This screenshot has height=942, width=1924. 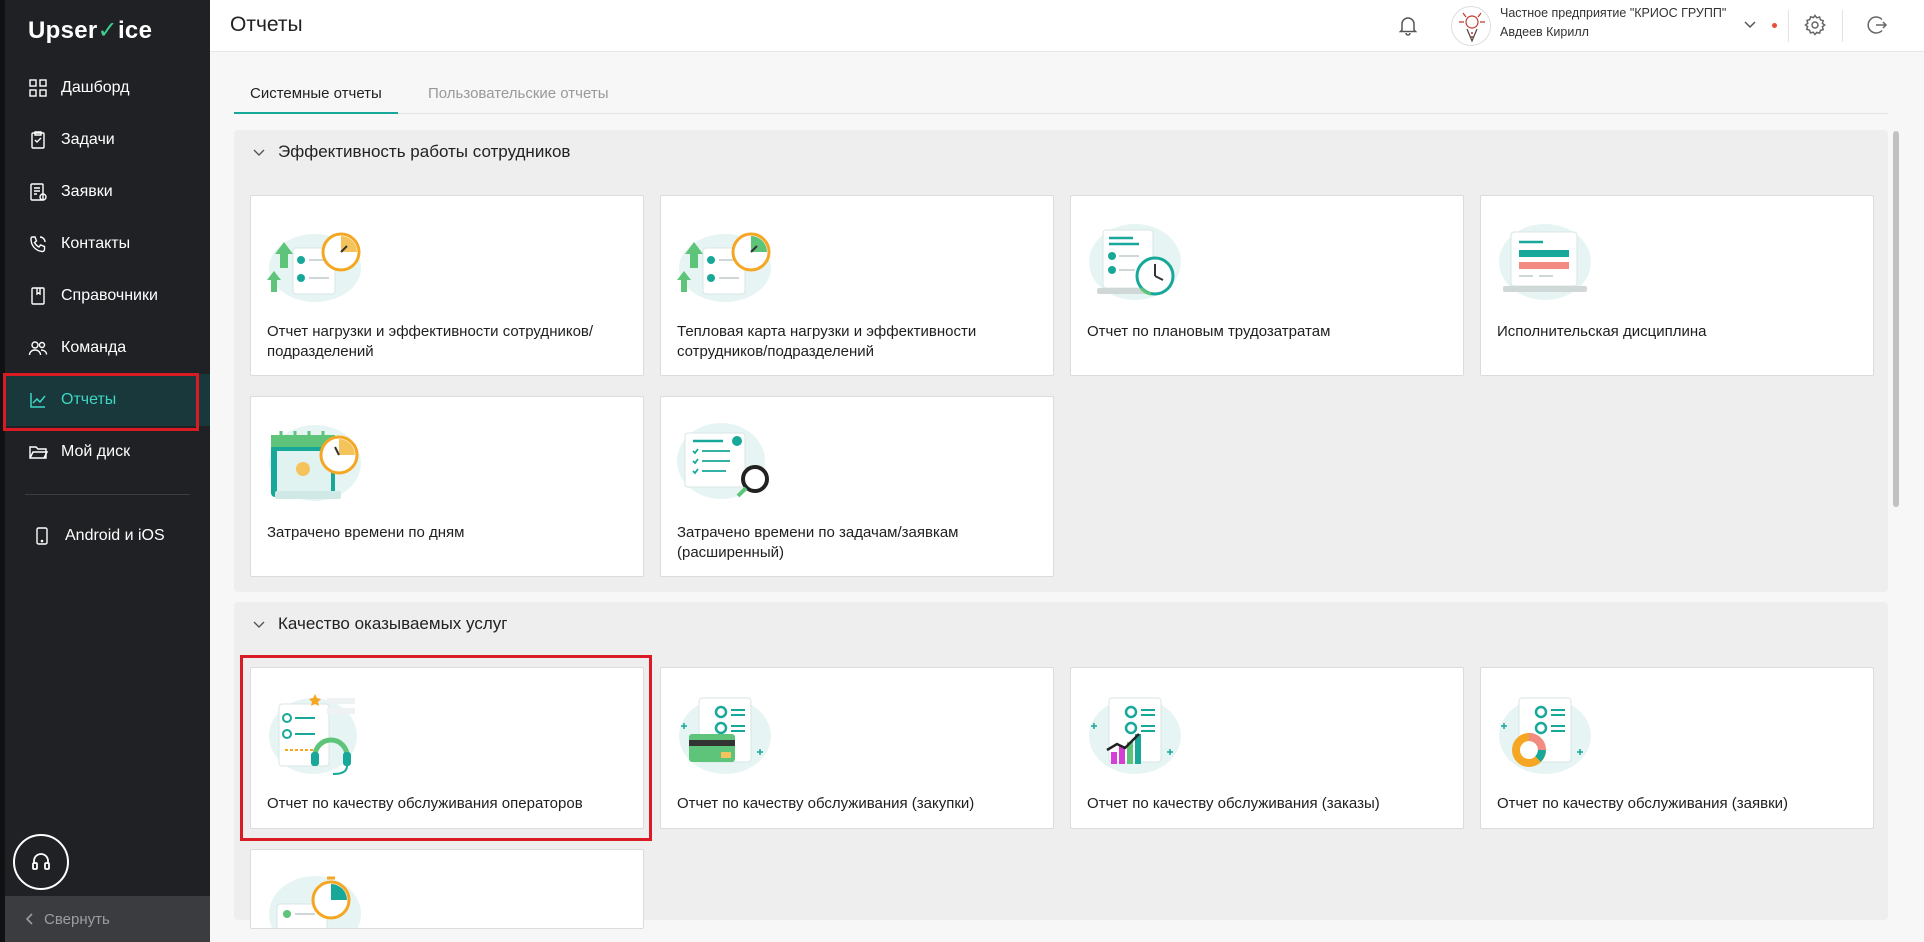 What do you see at coordinates (101, 402) in the screenshot?
I see `active-item-highlight` at bounding box center [101, 402].